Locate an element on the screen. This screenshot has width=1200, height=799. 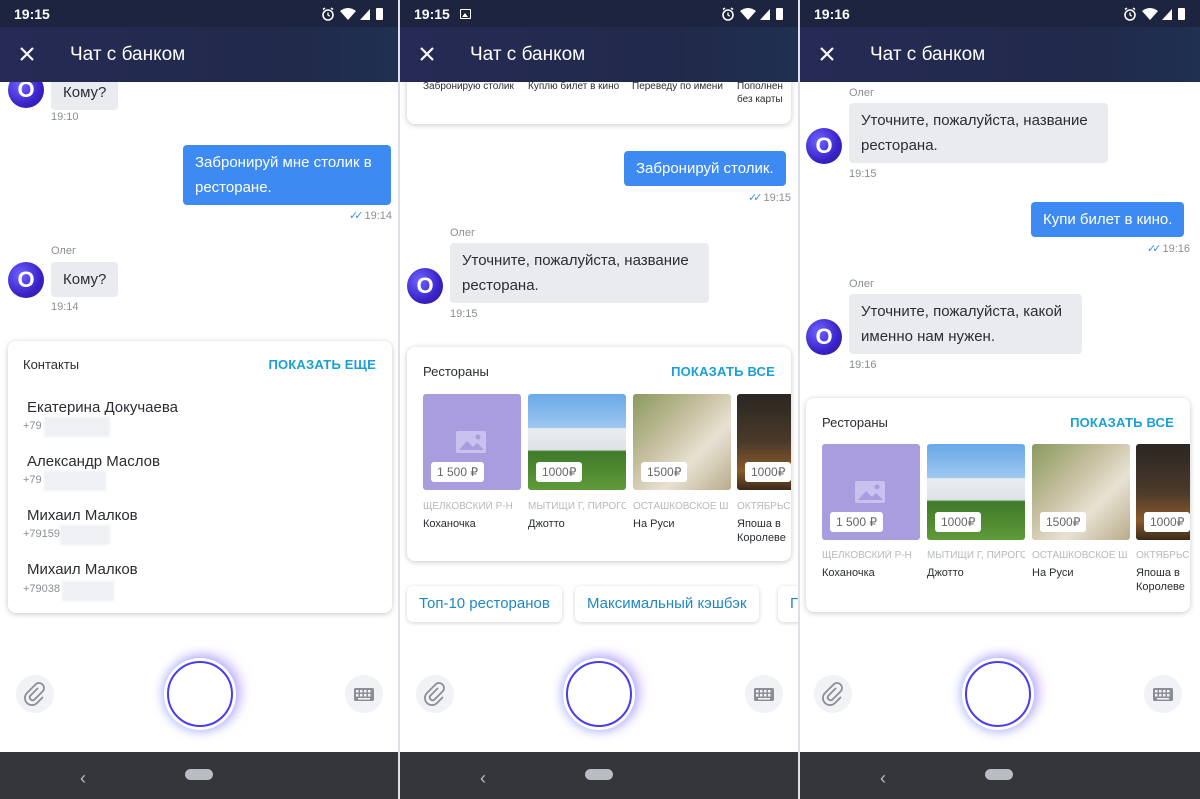
quick-action: Пополнен без карты is located at coordinates (764, 94).